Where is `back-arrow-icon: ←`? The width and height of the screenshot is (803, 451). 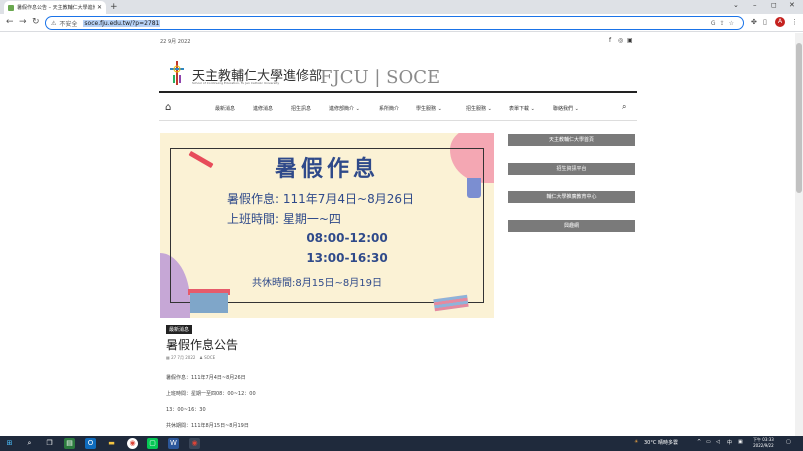
back-arrow-icon: ← is located at coordinates (10, 22).